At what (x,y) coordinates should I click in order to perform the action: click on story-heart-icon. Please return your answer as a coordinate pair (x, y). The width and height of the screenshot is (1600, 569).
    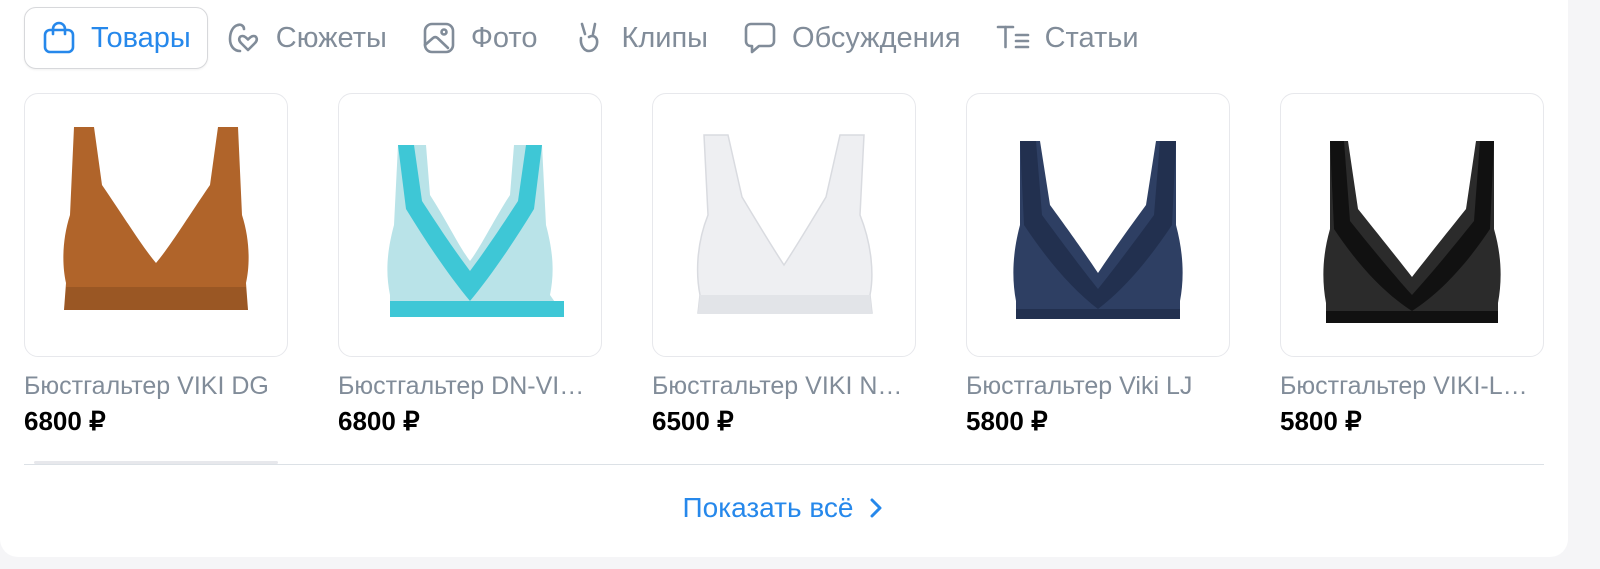
    Looking at the image, I should click on (243, 38).